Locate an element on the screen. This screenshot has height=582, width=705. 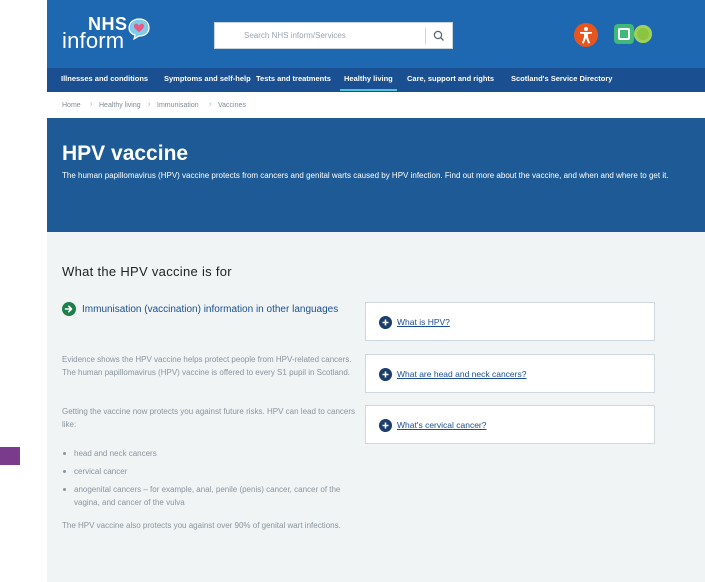
accordion-label: What are head and neck cancers? is located at coordinates (461, 374).